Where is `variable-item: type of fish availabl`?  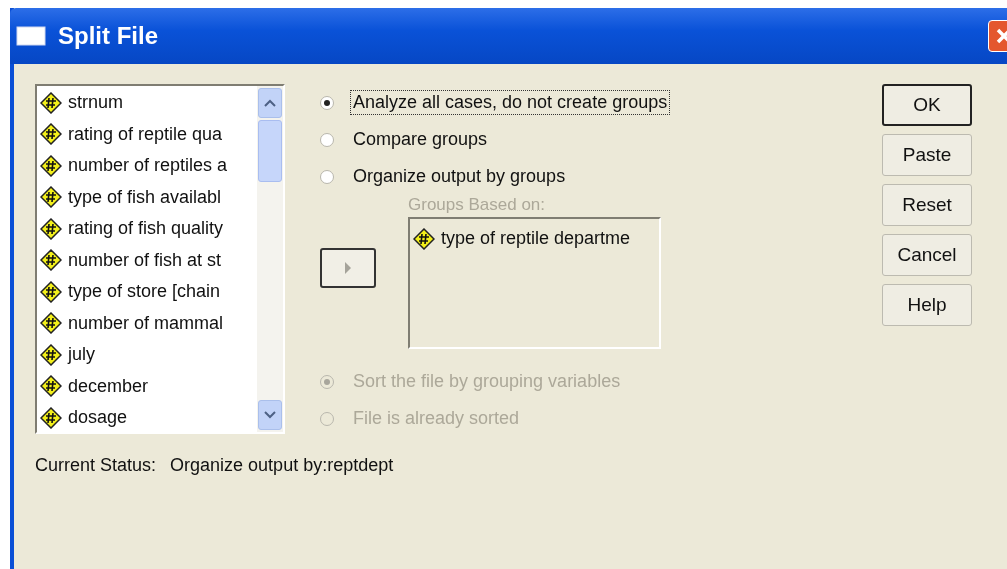 variable-item: type of fish availabl is located at coordinates (147, 197).